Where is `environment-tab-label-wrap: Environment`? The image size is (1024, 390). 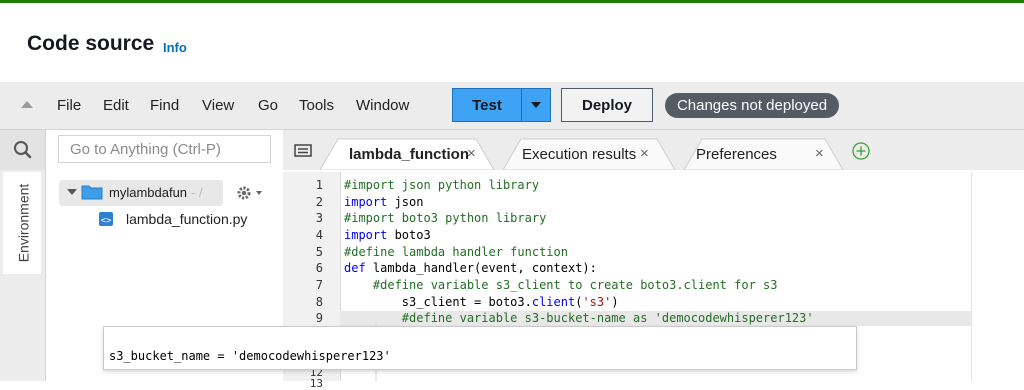
environment-tab-label-wrap: Environment is located at coordinates (23, 223).